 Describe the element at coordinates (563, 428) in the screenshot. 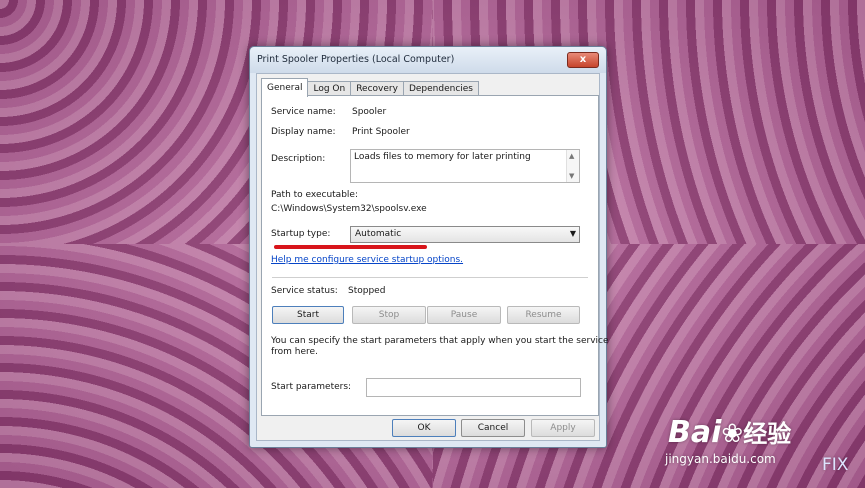

I see `apply-button: Apply` at that location.